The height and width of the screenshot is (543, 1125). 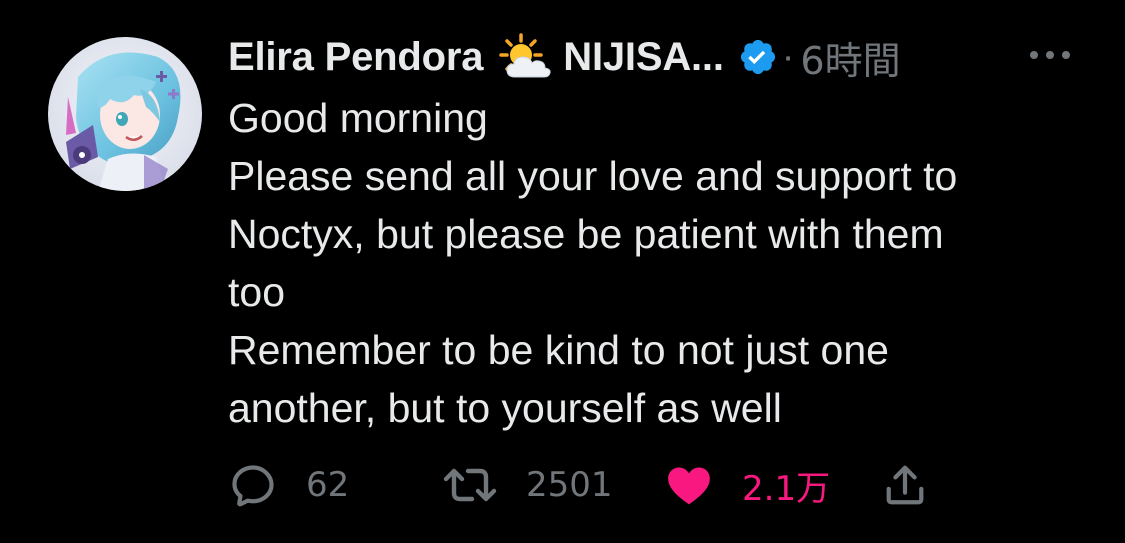 I want to click on timestamp: 6時間, so click(x=850, y=57).